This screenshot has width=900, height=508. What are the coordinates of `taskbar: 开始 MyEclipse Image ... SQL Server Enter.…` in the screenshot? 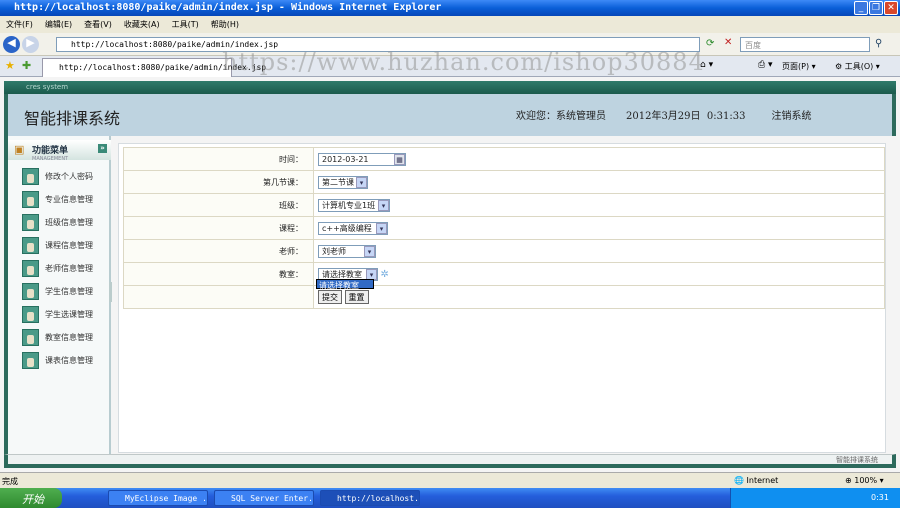 It's located at (450, 498).